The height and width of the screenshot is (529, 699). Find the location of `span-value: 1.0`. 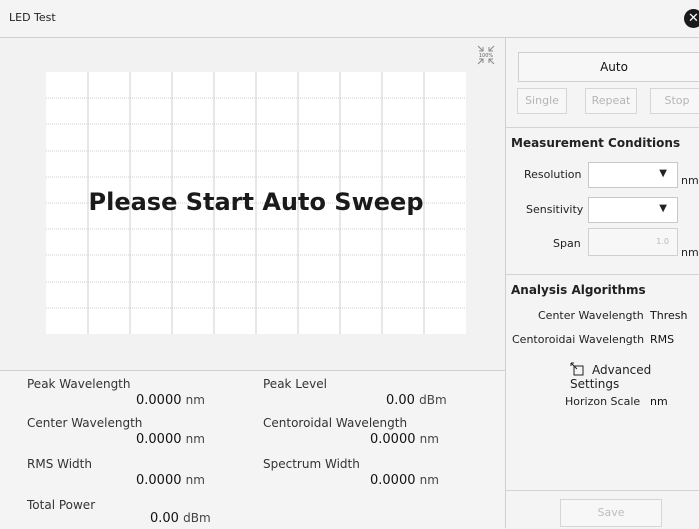

span-value: 1.0 is located at coordinates (662, 241).